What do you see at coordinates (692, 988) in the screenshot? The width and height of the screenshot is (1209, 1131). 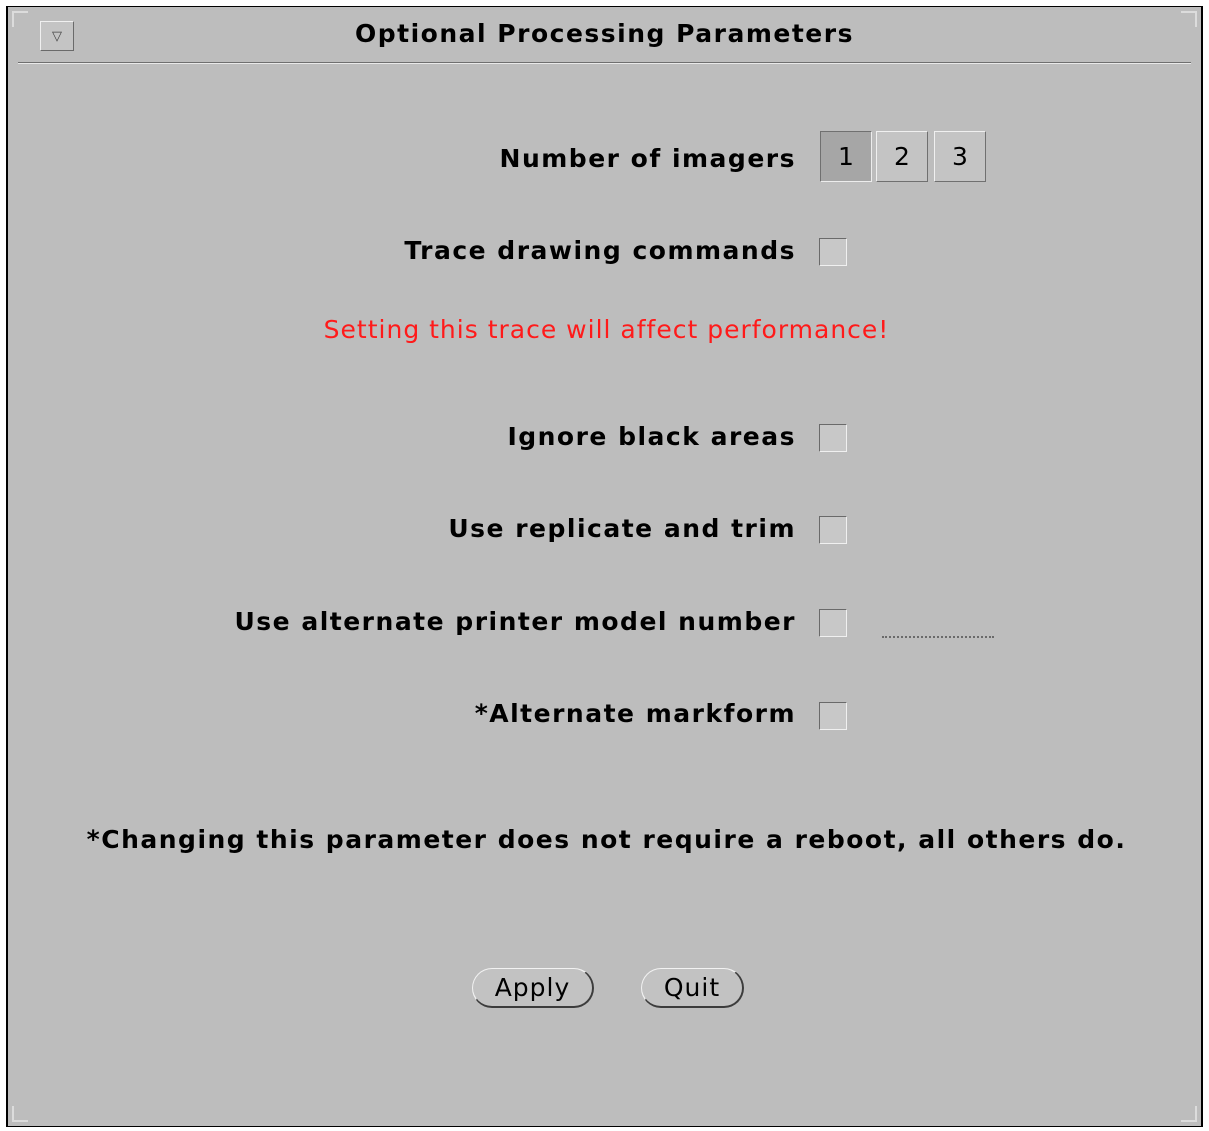 I see `quit-button: Quit` at bounding box center [692, 988].